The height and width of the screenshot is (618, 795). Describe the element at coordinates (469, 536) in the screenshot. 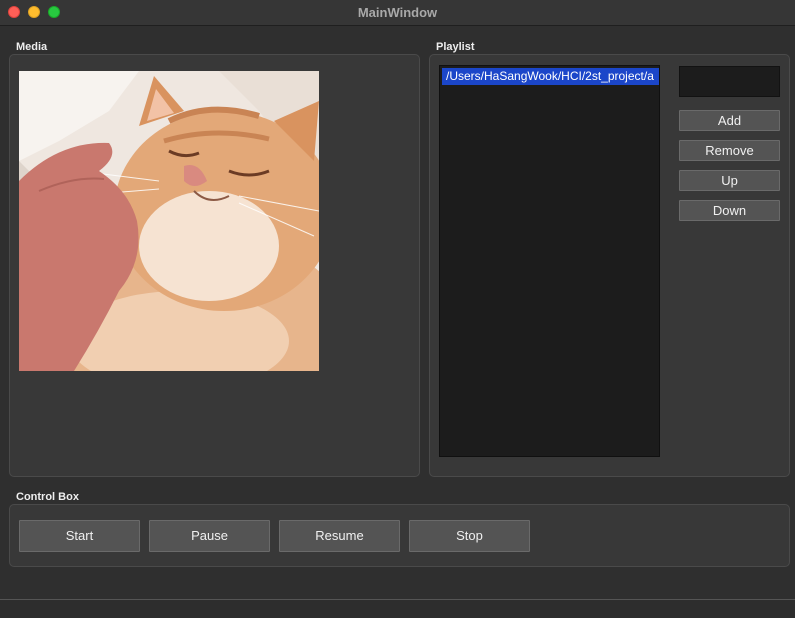

I see `stop-button: Stop` at that location.